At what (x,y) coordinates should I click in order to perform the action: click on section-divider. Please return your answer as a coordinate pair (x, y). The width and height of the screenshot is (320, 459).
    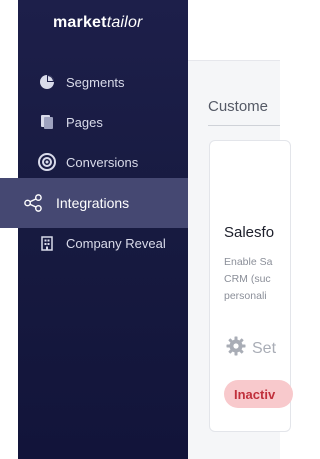
    Looking at the image, I should click on (244, 125).